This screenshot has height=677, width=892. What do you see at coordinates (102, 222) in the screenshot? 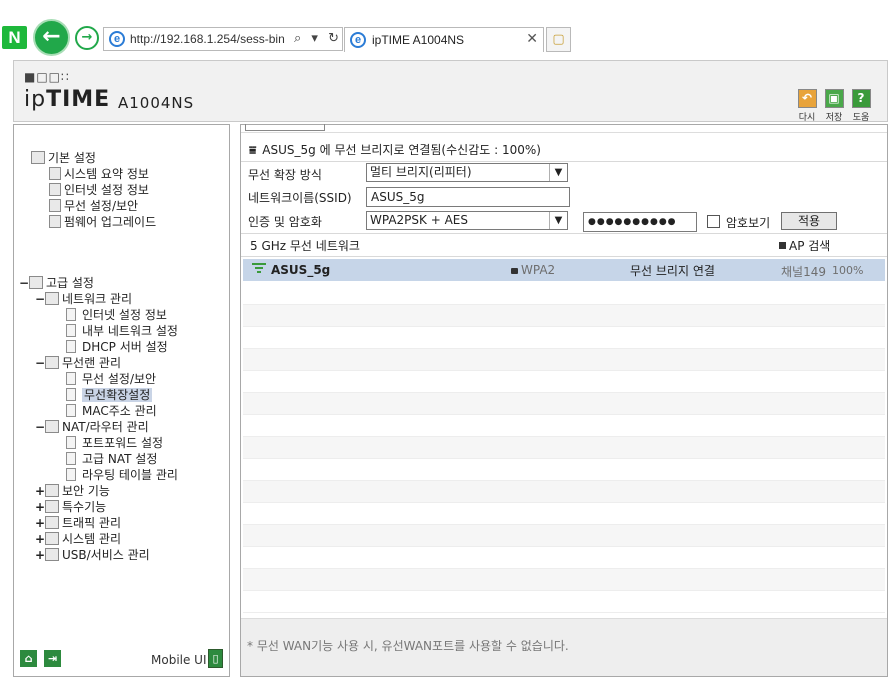
I see `tree-item-firmware-upgrade: 펌웨어 업그레이드` at bounding box center [102, 222].